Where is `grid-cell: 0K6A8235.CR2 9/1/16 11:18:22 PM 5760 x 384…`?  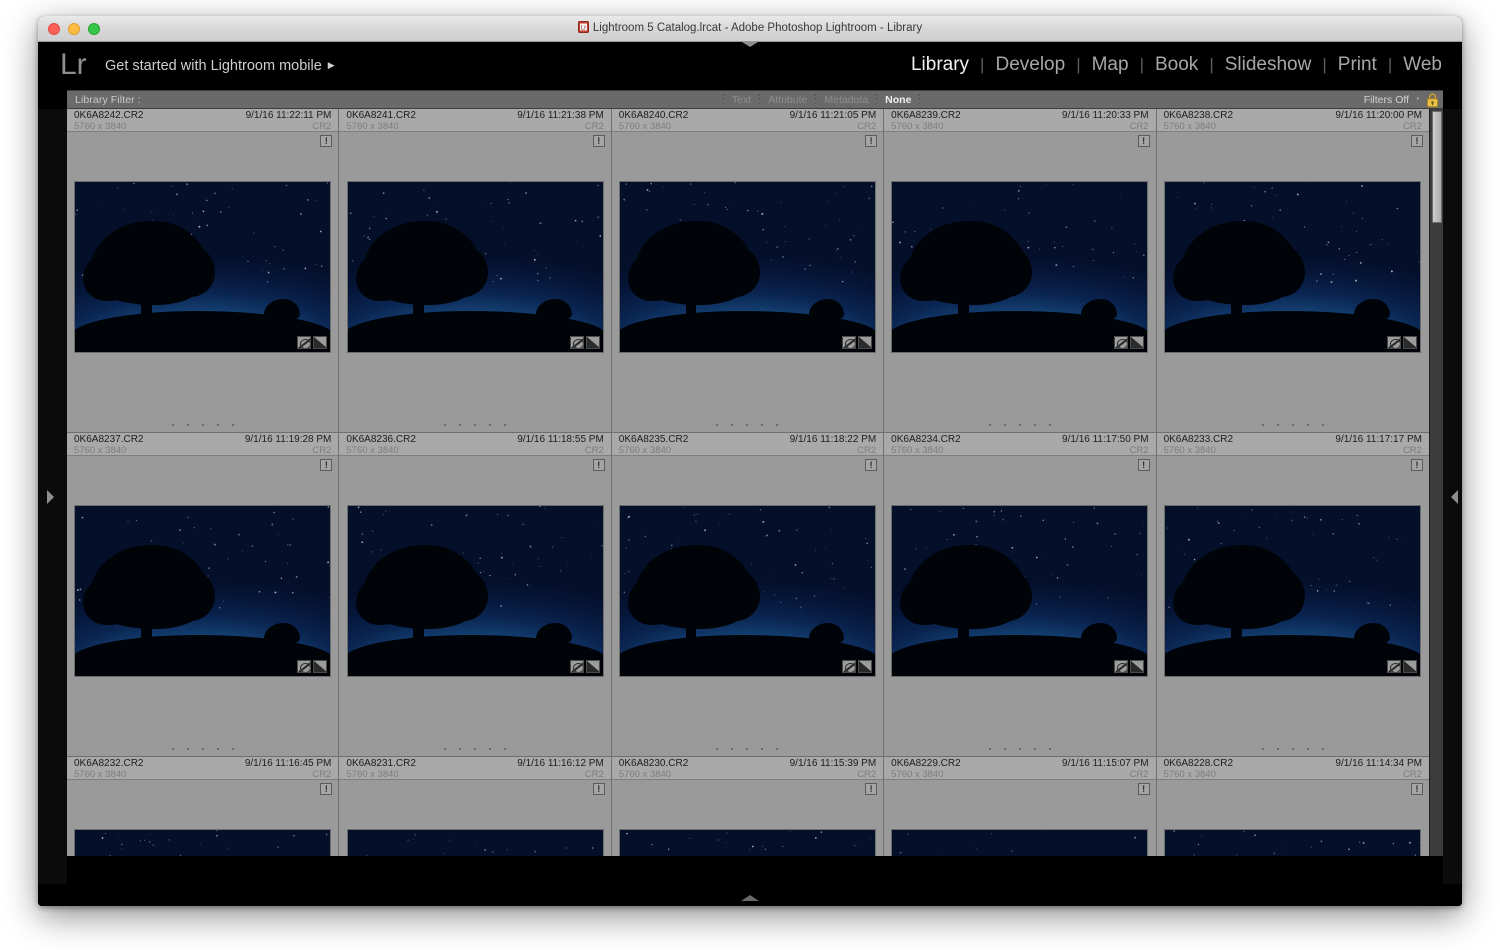 grid-cell: 0K6A8235.CR2 9/1/16 11:18:22 PM 5760 x 384… is located at coordinates (748, 595).